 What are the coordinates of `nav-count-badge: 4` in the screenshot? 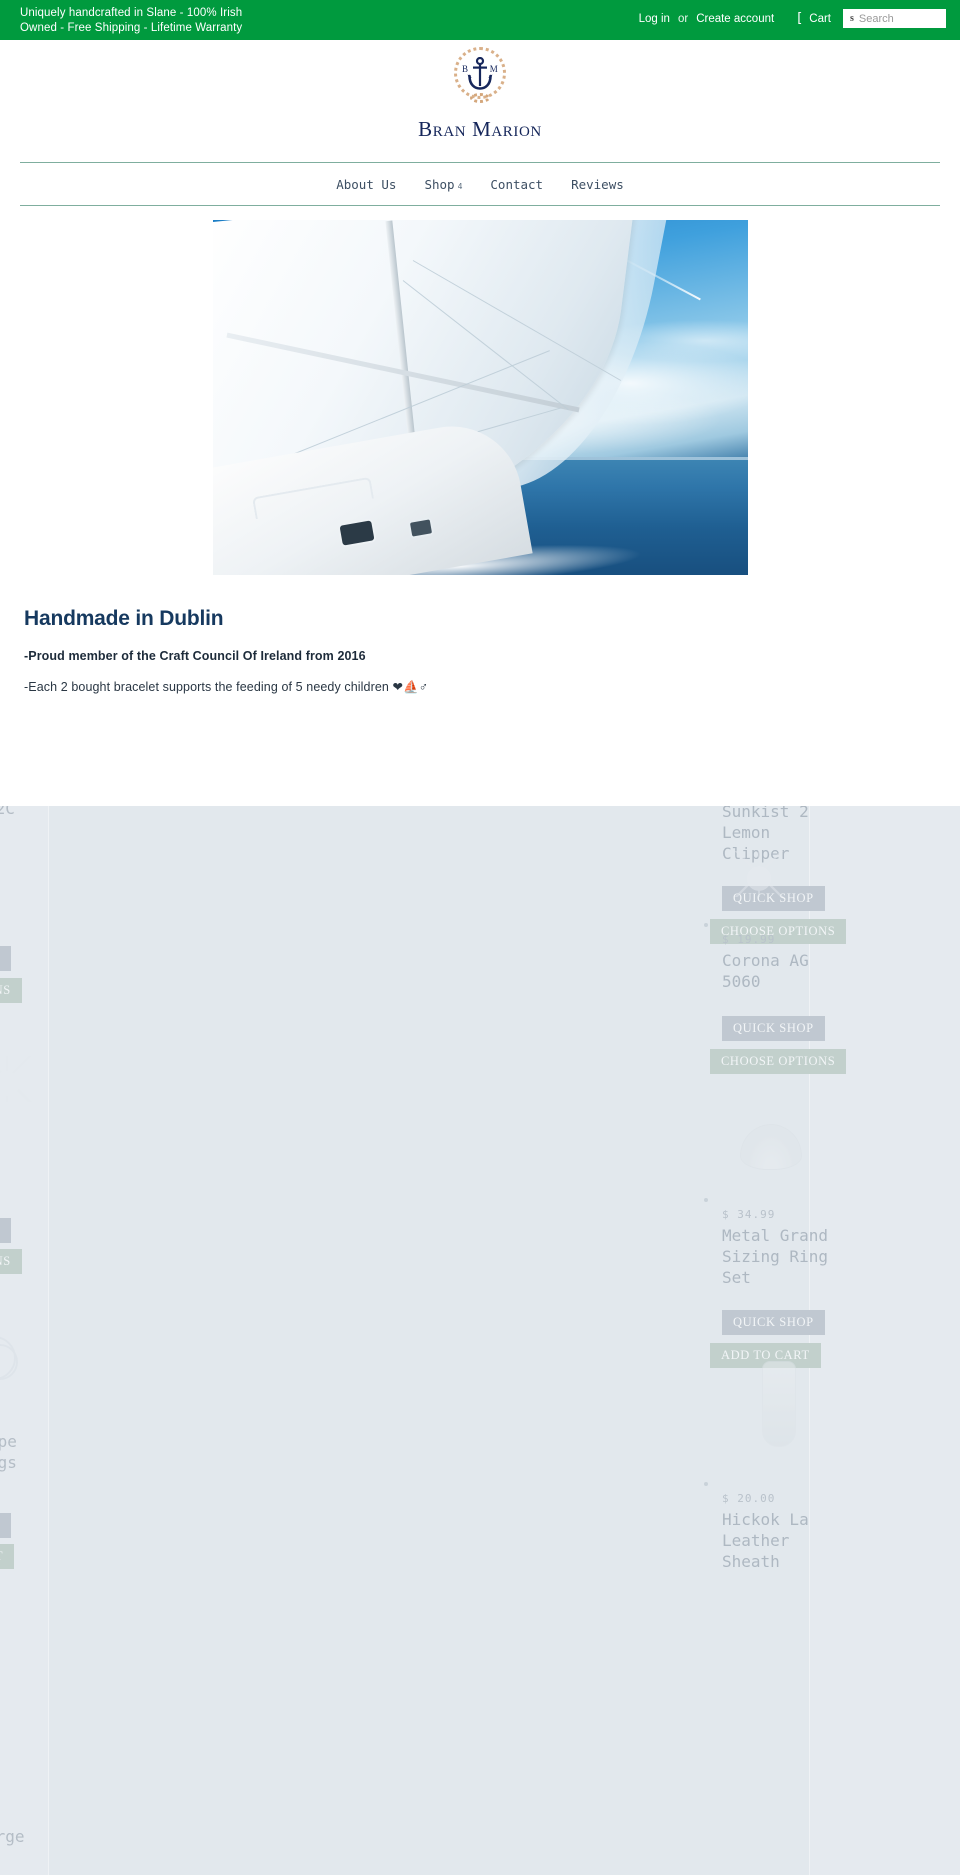 It's located at (460, 186).